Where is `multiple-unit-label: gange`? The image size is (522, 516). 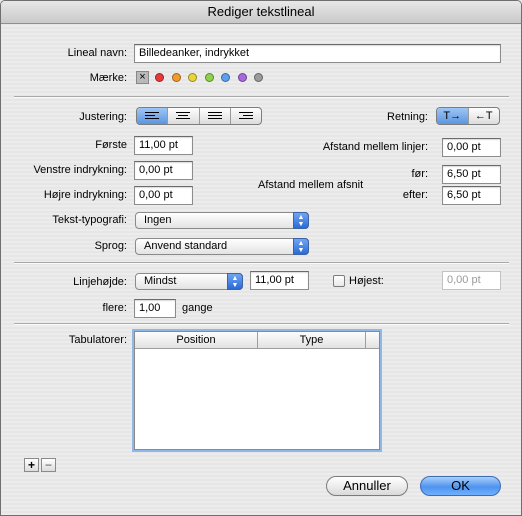
multiple-unit-label: gange is located at coordinates (197, 308).